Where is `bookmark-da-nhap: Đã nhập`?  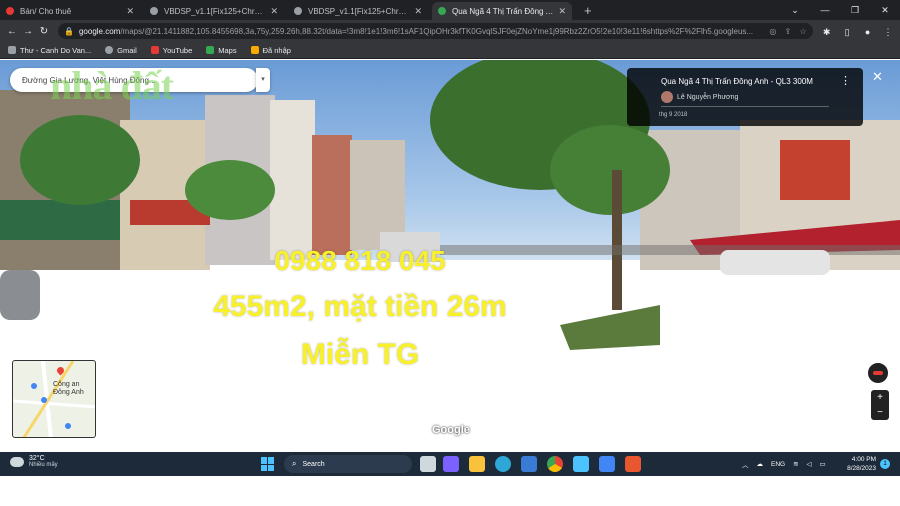
bookmark-da-nhap: Đã nhập is located at coordinates (270, 50).